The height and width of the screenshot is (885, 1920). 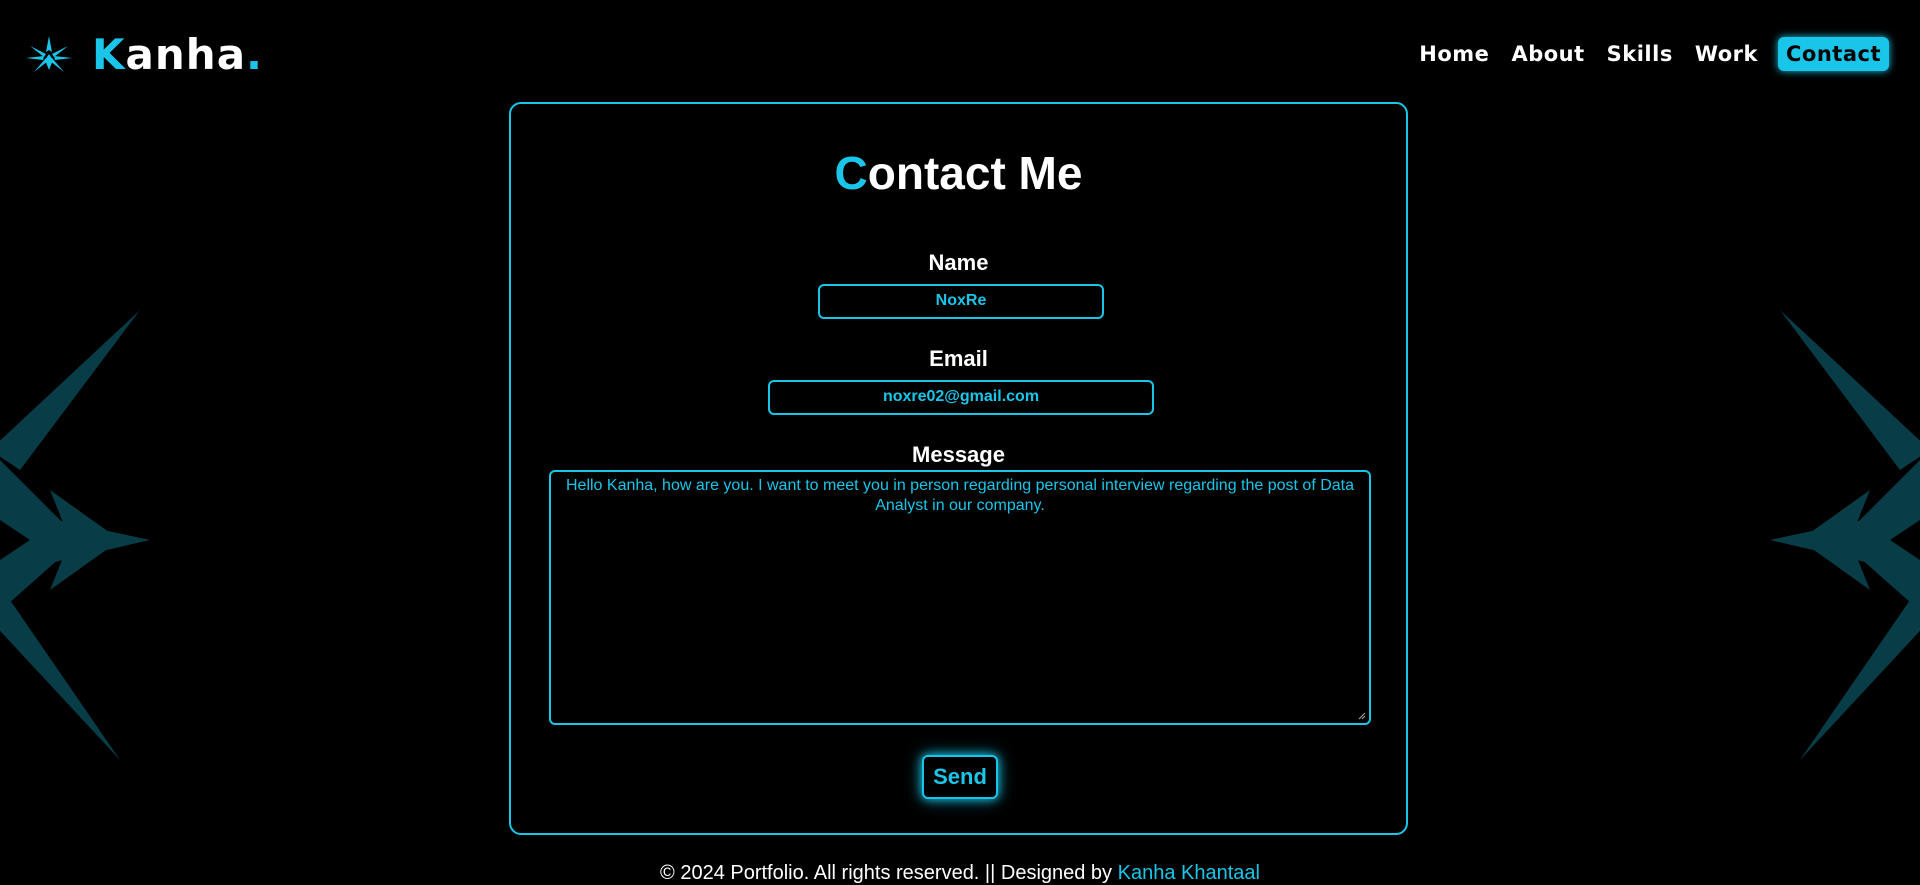 What do you see at coordinates (960, 50) in the screenshot?
I see `site-header: Kanha. Home About Skills Work Contact` at bounding box center [960, 50].